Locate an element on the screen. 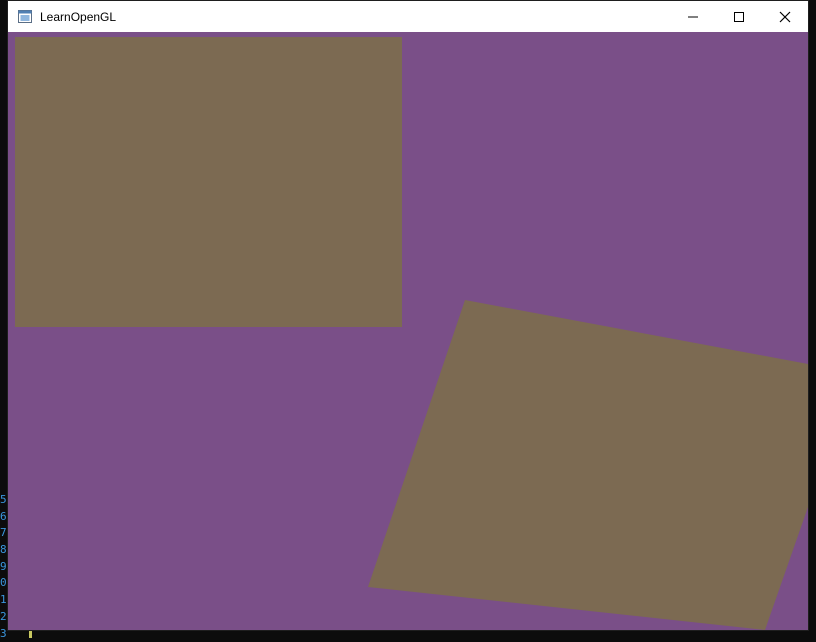 The image size is (816, 642). maximize-icon is located at coordinates (739, 17).